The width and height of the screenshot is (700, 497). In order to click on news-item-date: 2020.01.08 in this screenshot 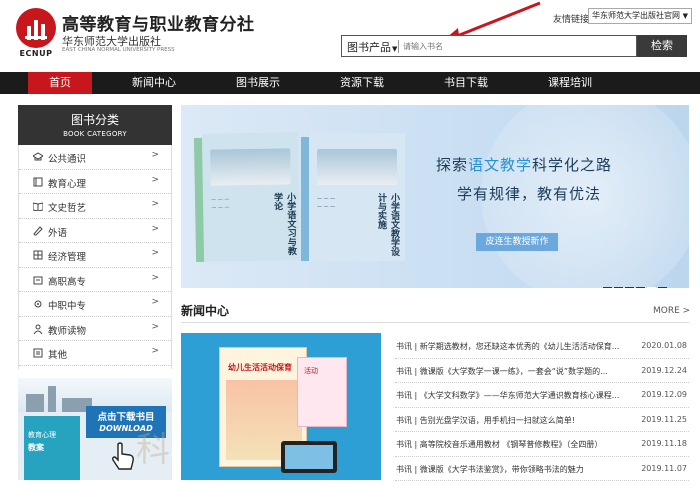, I will do `click(664, 345)`.